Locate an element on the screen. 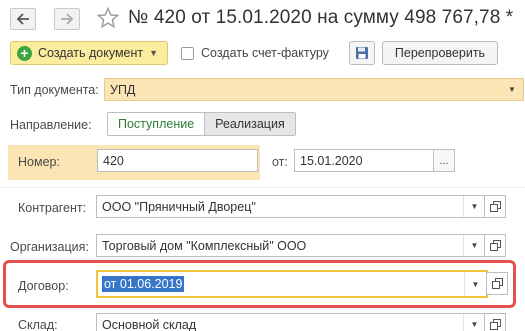 The image size is (525, 331). create-document-label: Создать документ is located at coordinates (91, 53).